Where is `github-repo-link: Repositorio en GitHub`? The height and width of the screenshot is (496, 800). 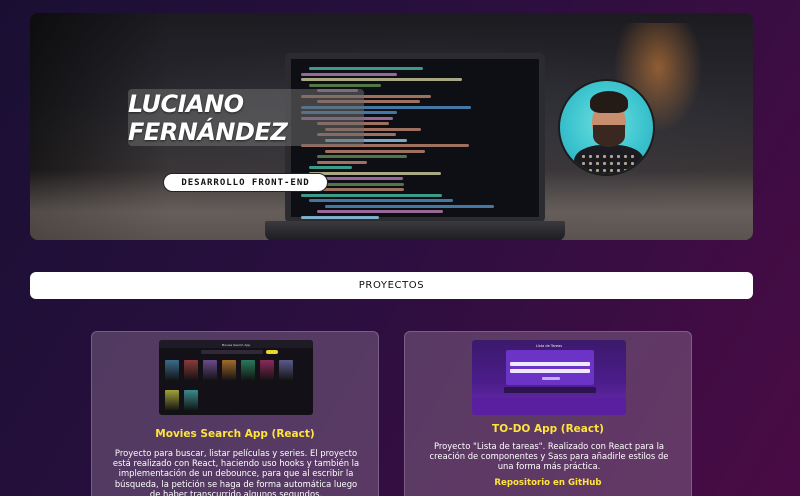 github-repo-link: Repositorio en GitHub is located at coordinates (548, 483).